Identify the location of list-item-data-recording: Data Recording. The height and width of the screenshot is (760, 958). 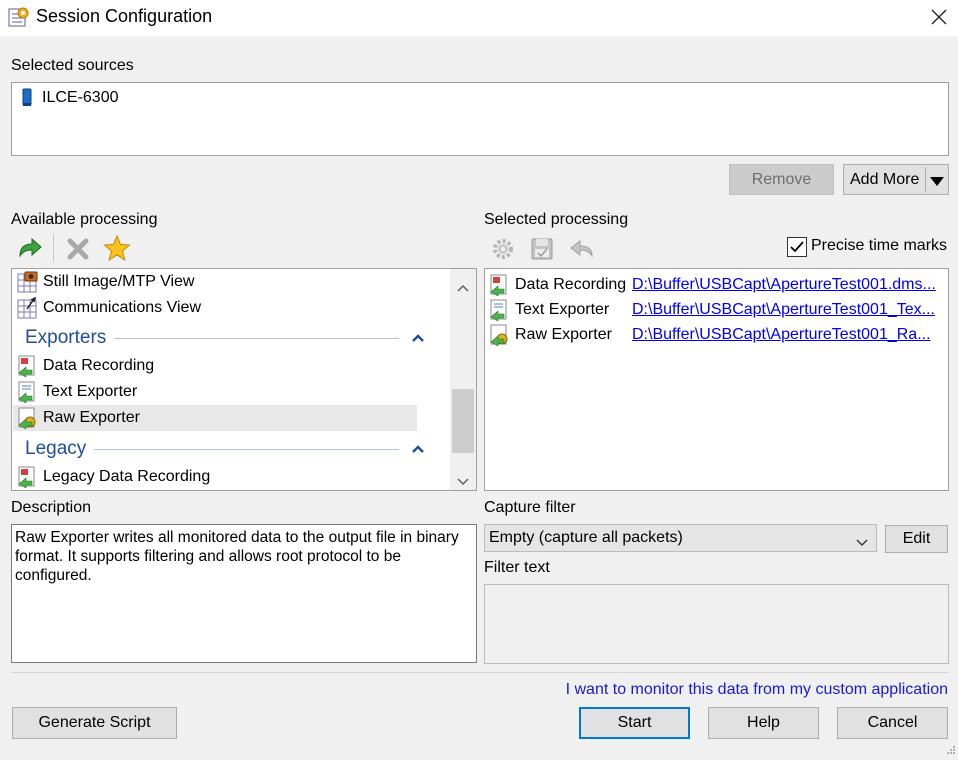
(85, 366).